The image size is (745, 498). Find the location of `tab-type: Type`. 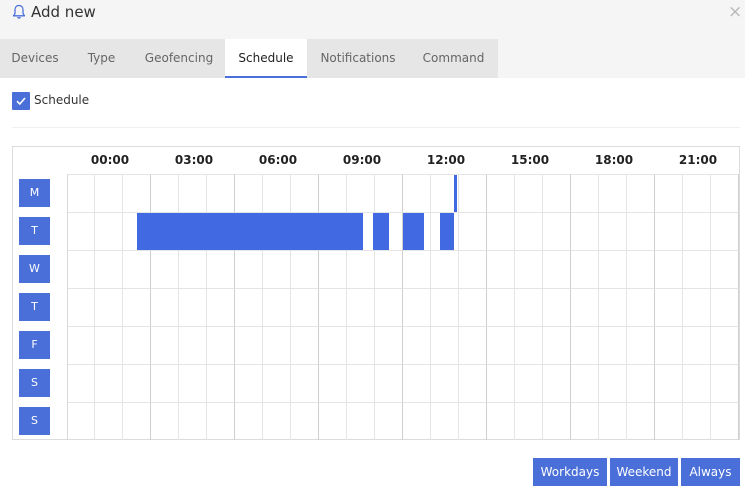

tab-type: Type is located at coordinates (101, 58).